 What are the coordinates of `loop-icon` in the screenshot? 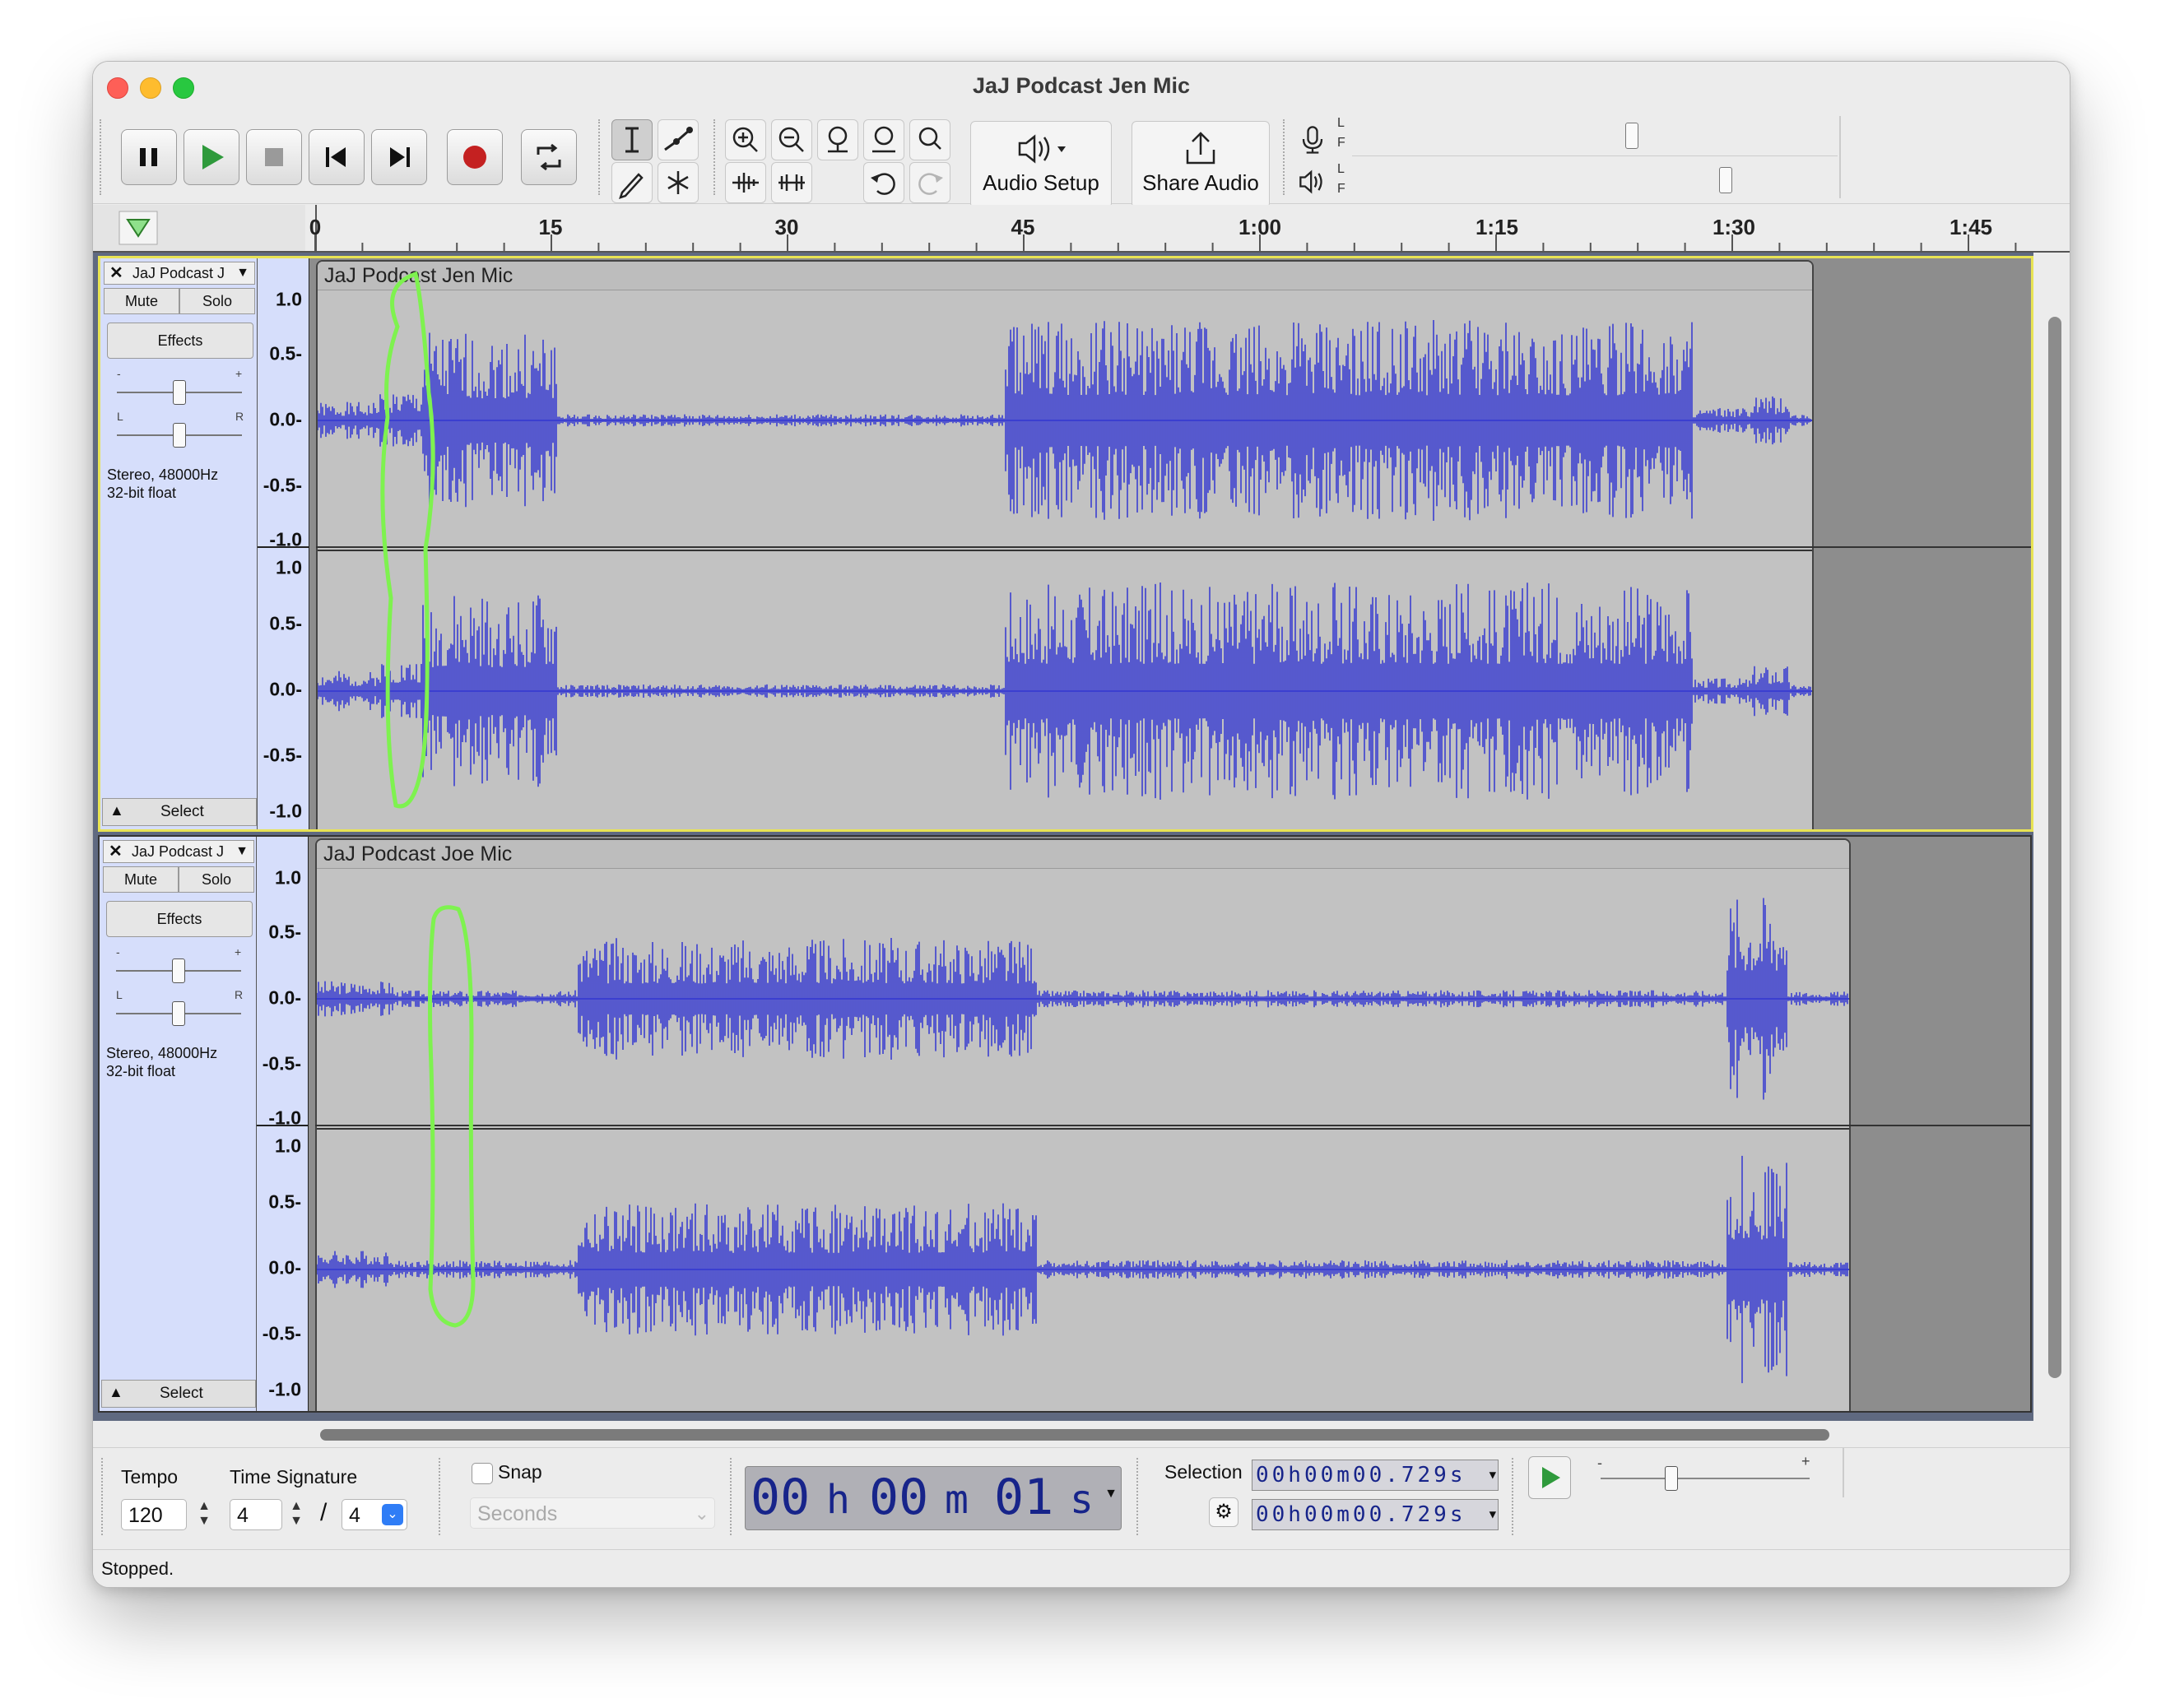 It's located at (549, 157).